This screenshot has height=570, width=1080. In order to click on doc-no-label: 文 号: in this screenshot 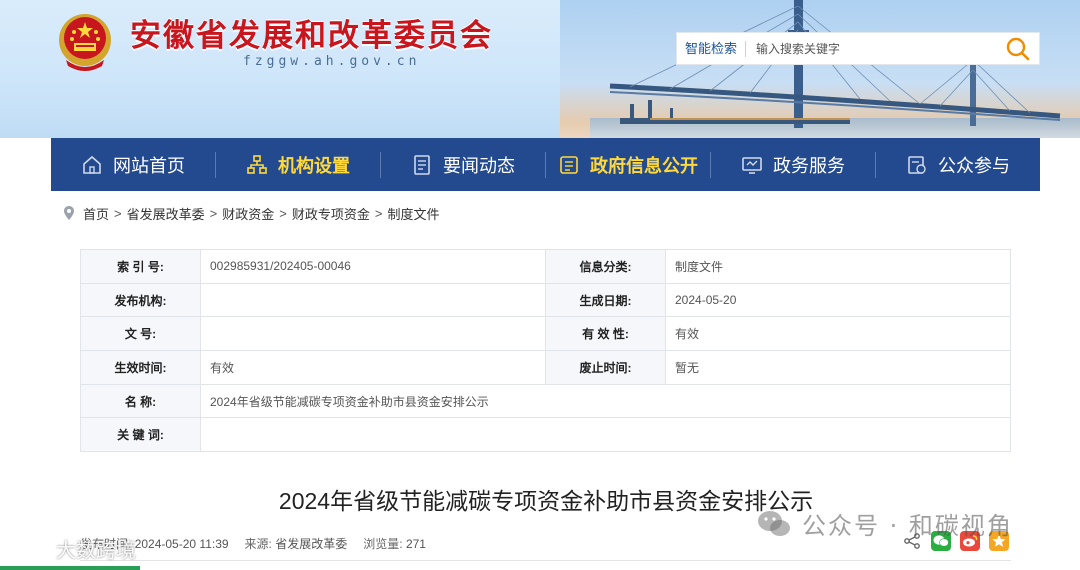, I will do `click(140, 334)`.